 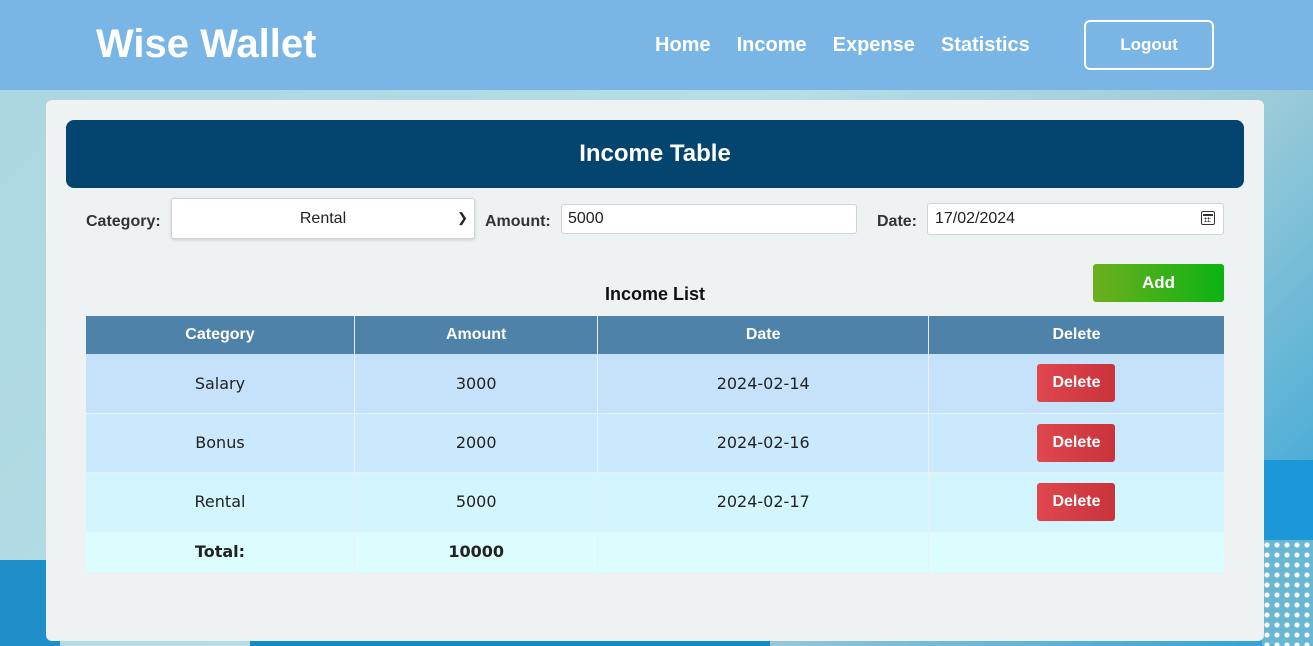 I want to click on panel-title: Income Table, so click(x=655, y=154).